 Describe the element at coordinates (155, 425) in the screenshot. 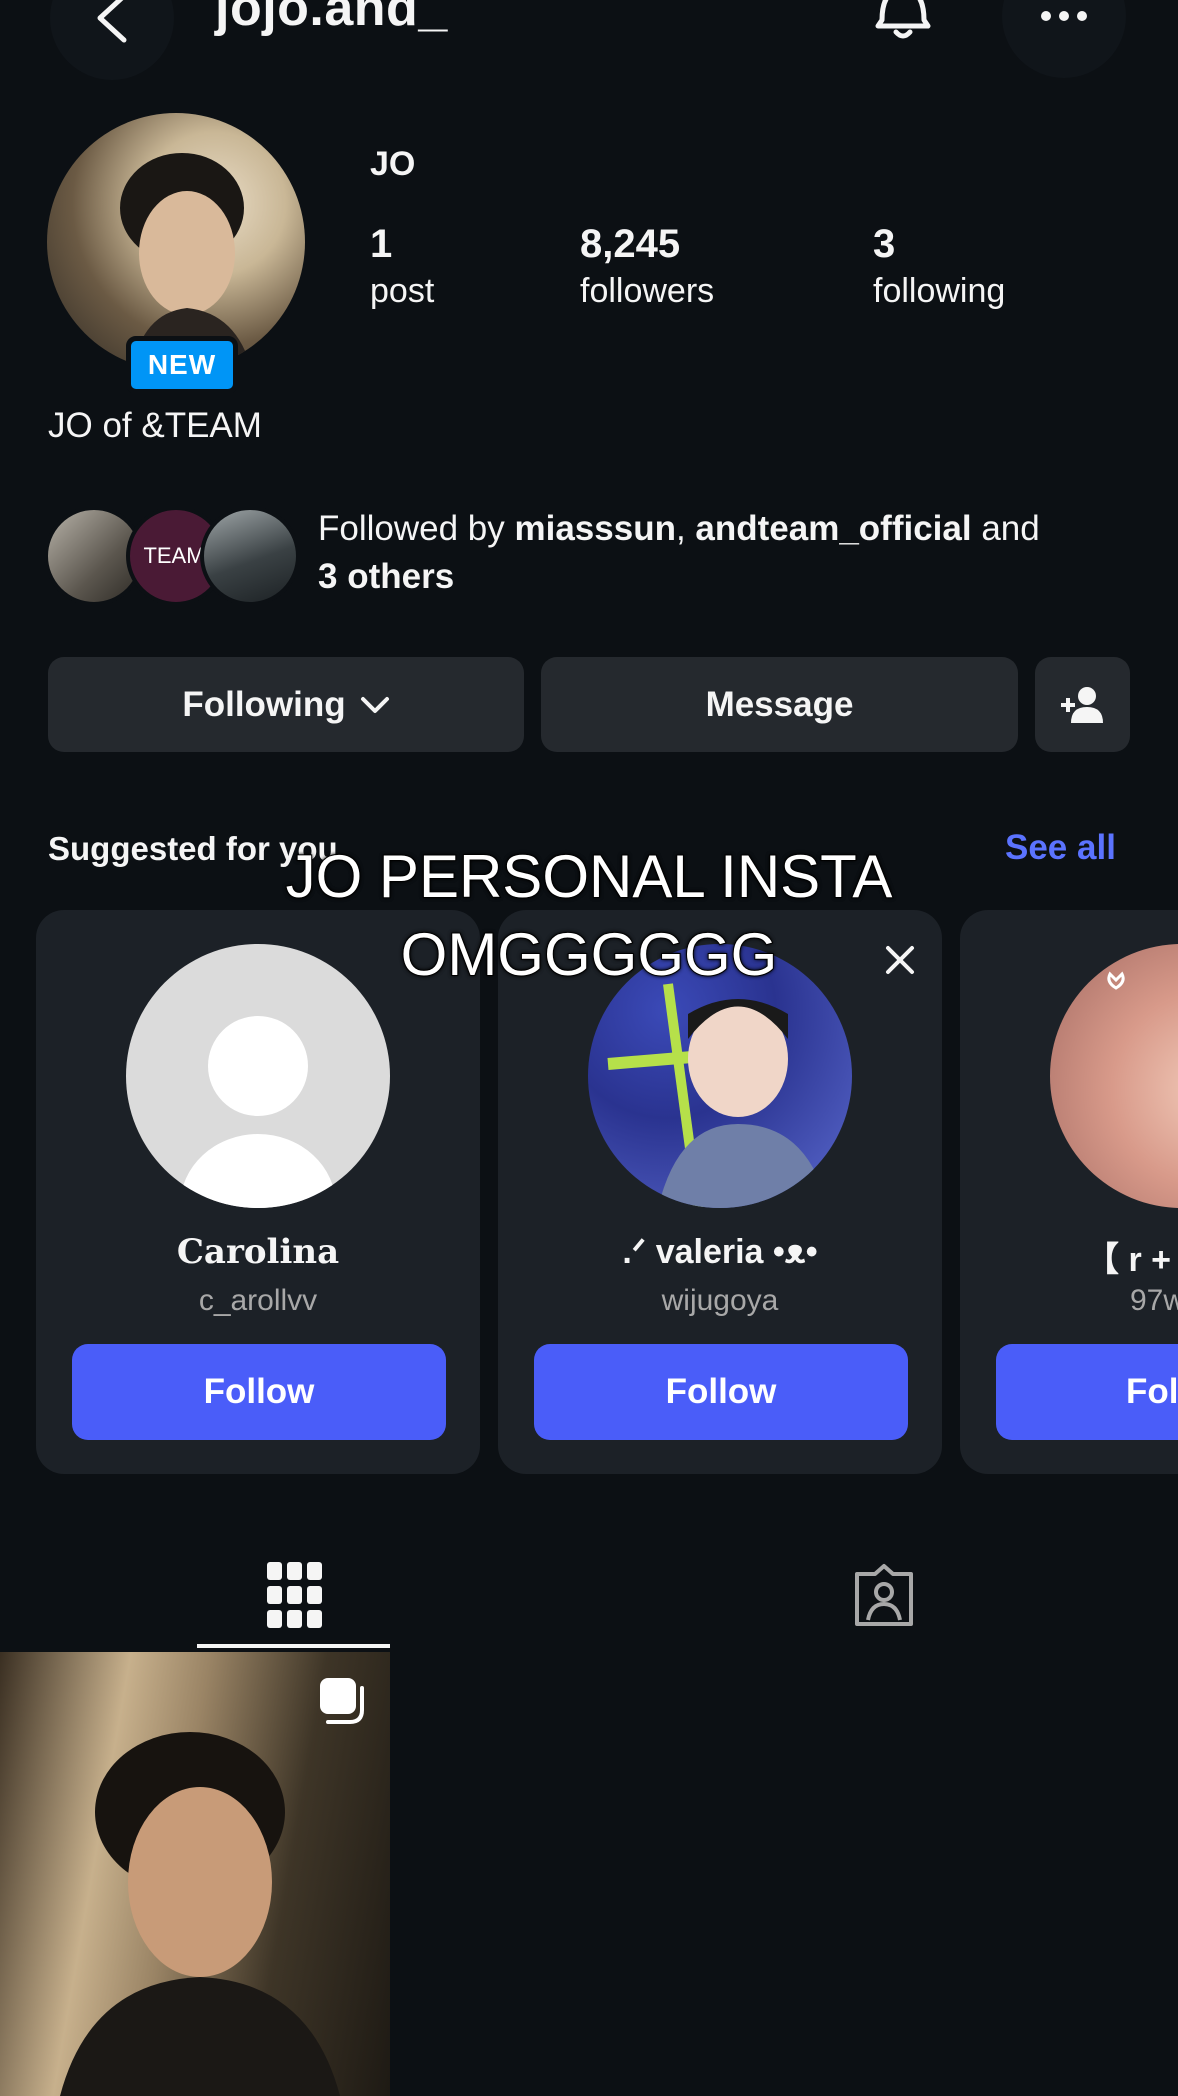

I see `bio-text: JO of &TEAM` at that location.